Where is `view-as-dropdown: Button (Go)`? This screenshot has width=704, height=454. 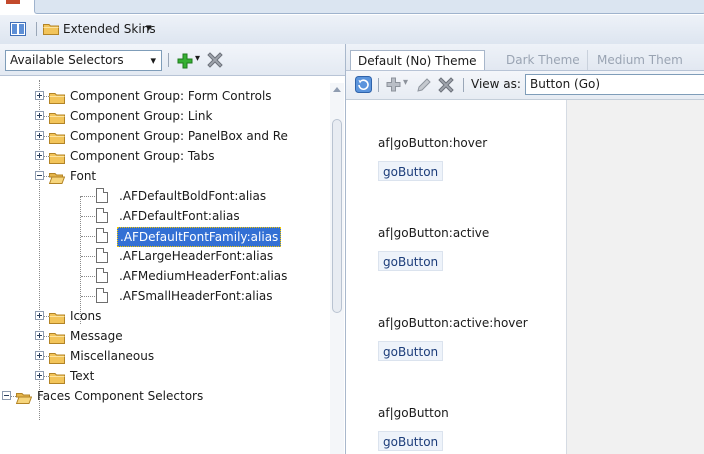 view-as-dropdown: Button (Go) is located at coordinates (614, 84).